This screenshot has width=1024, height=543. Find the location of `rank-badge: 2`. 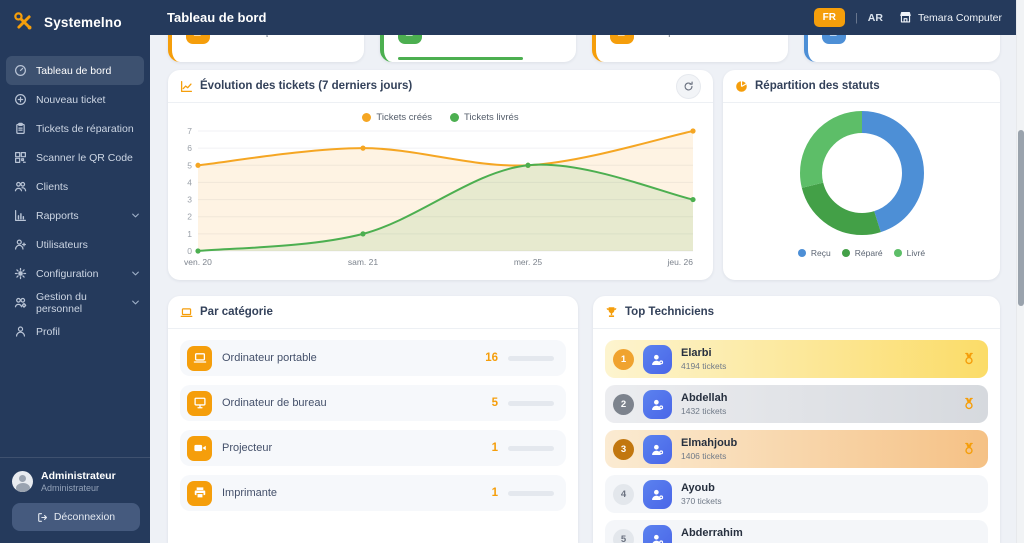

rank-badge: 2 is located at coordinates (623, 404).